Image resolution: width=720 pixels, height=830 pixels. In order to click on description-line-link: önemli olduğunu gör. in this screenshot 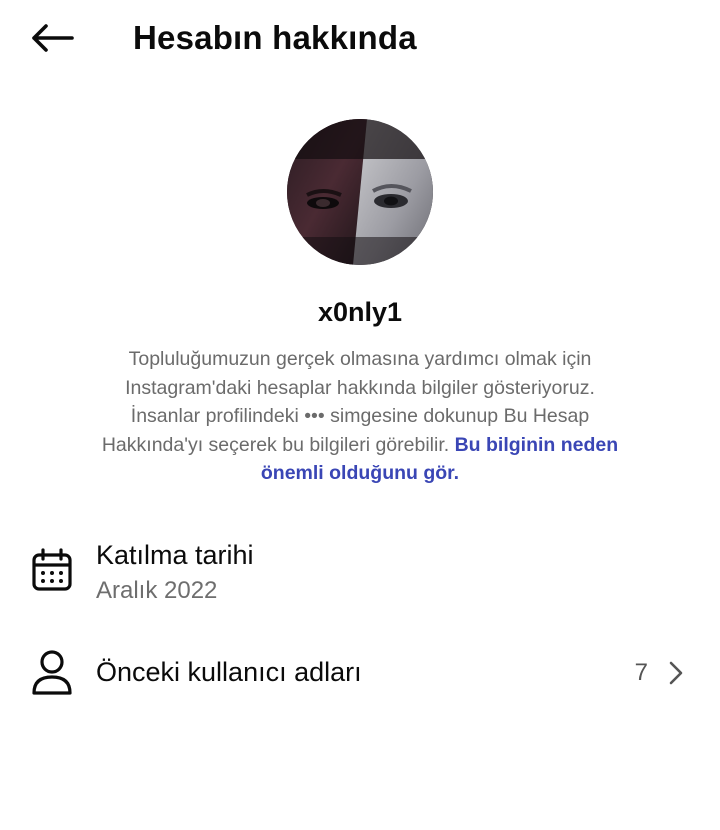, I will do `click(360, 473)`.